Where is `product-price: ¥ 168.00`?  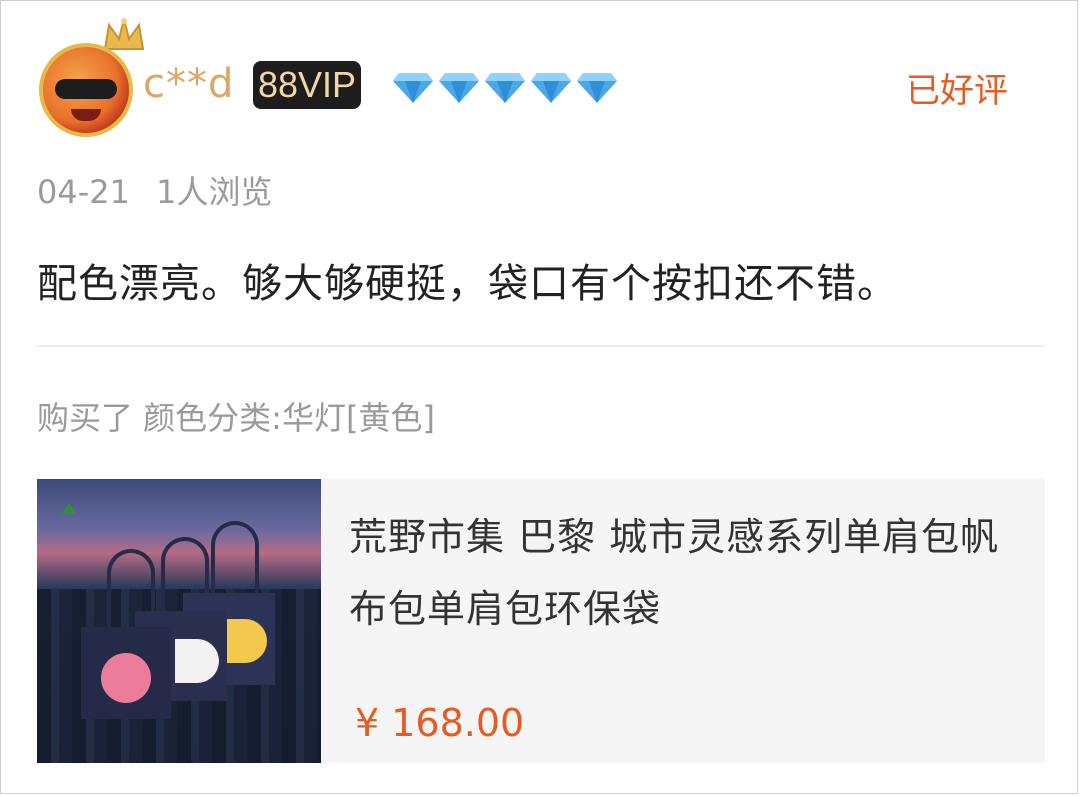
product-price: ¥ 168.00 is located at coordinates (440, 723).